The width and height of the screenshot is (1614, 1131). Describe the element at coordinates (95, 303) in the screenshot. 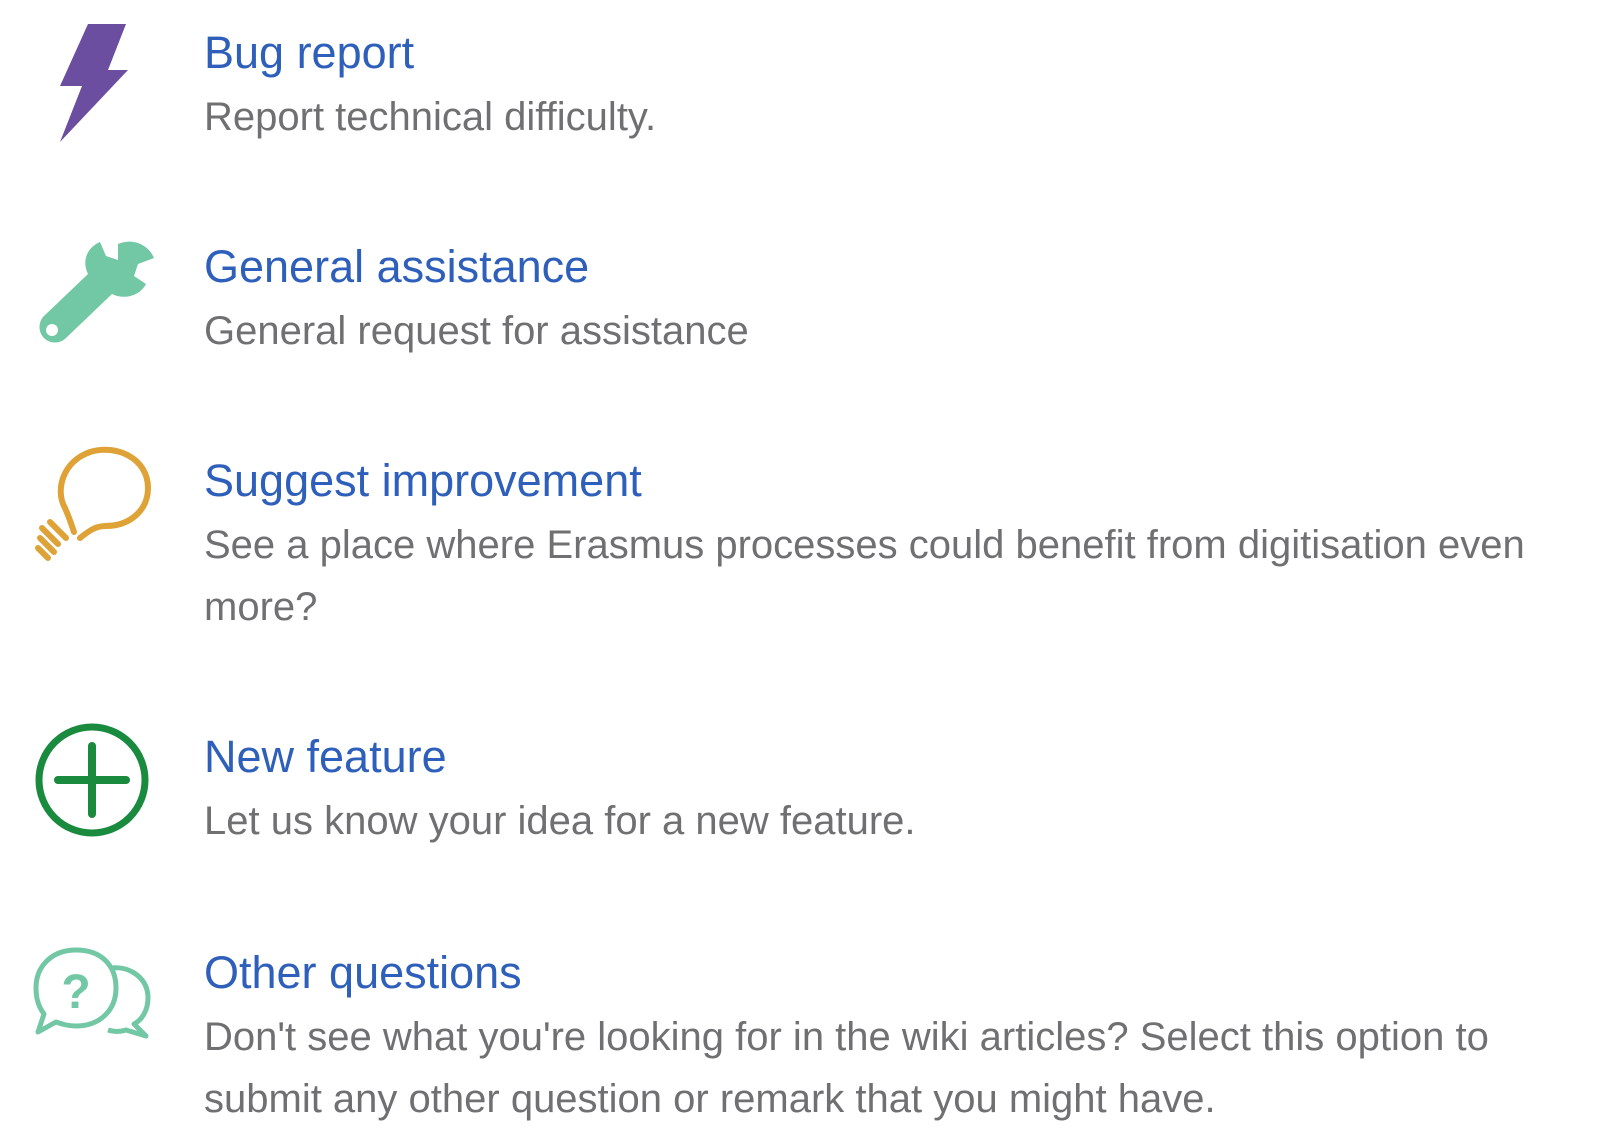

I see `wrench-icon` at that location.